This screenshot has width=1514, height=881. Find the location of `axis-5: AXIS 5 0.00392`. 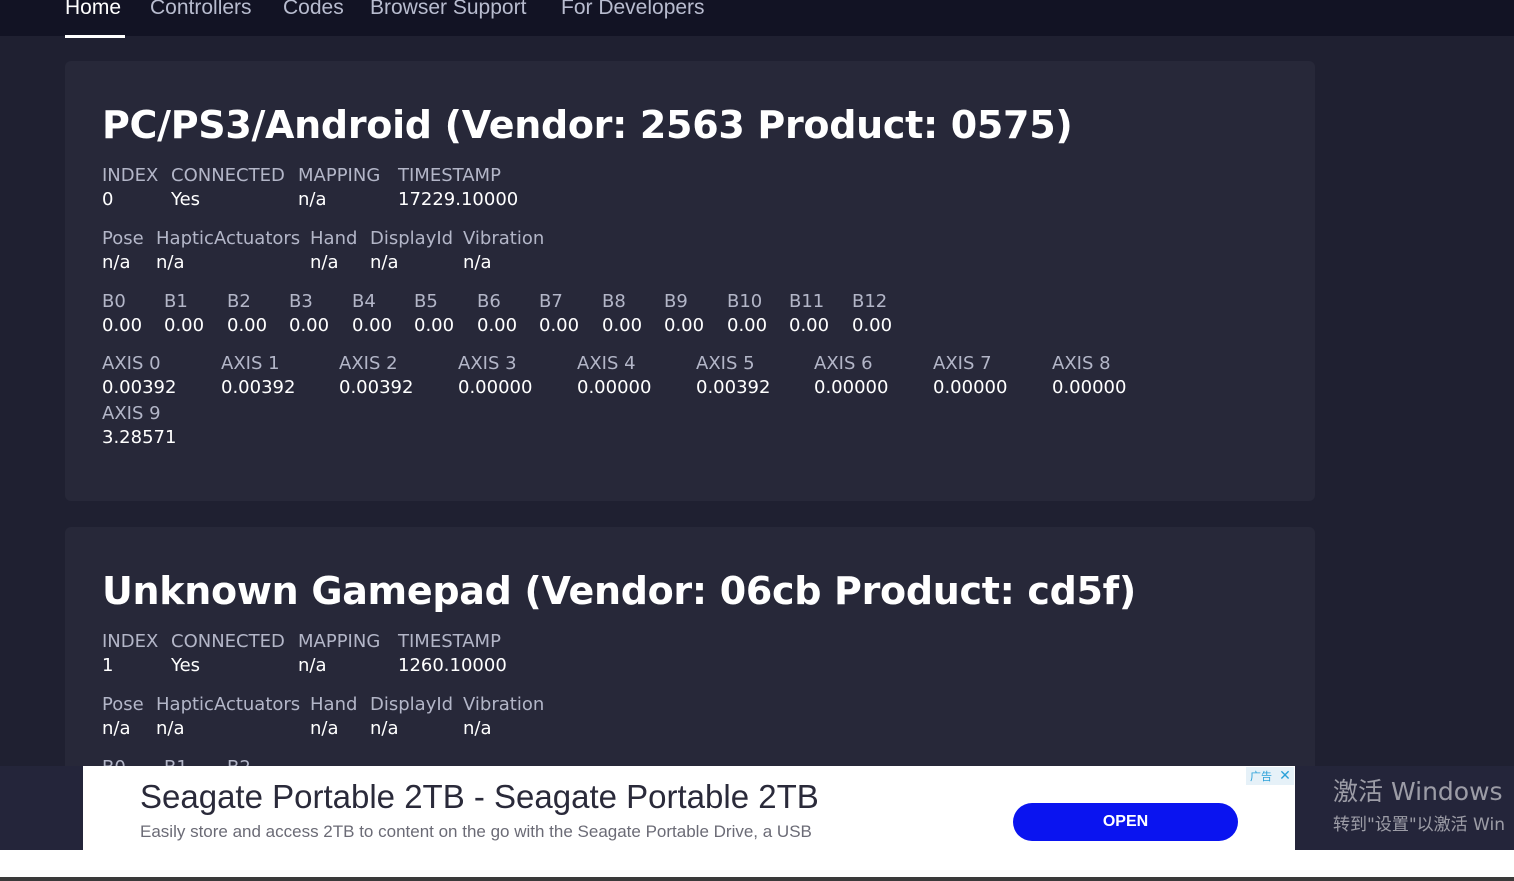

axis-5: AXIS 5 0.00392 is located at coordinates (733, 375).